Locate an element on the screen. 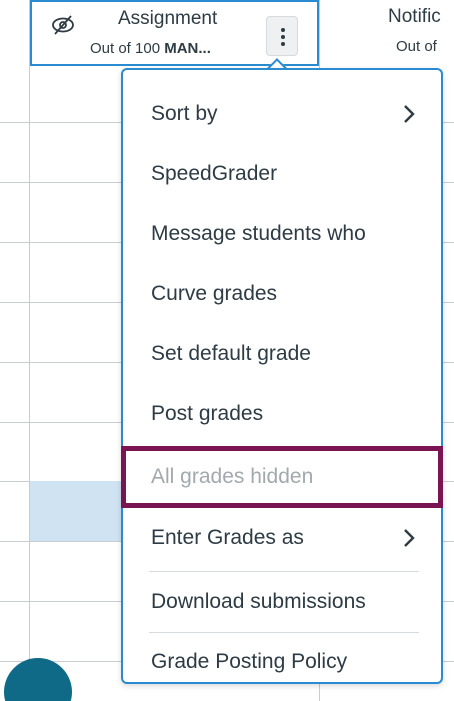 The width and height of the screenshot is (454, 701). menu-item-label: Download submissions is located at coordinates (258, 601).